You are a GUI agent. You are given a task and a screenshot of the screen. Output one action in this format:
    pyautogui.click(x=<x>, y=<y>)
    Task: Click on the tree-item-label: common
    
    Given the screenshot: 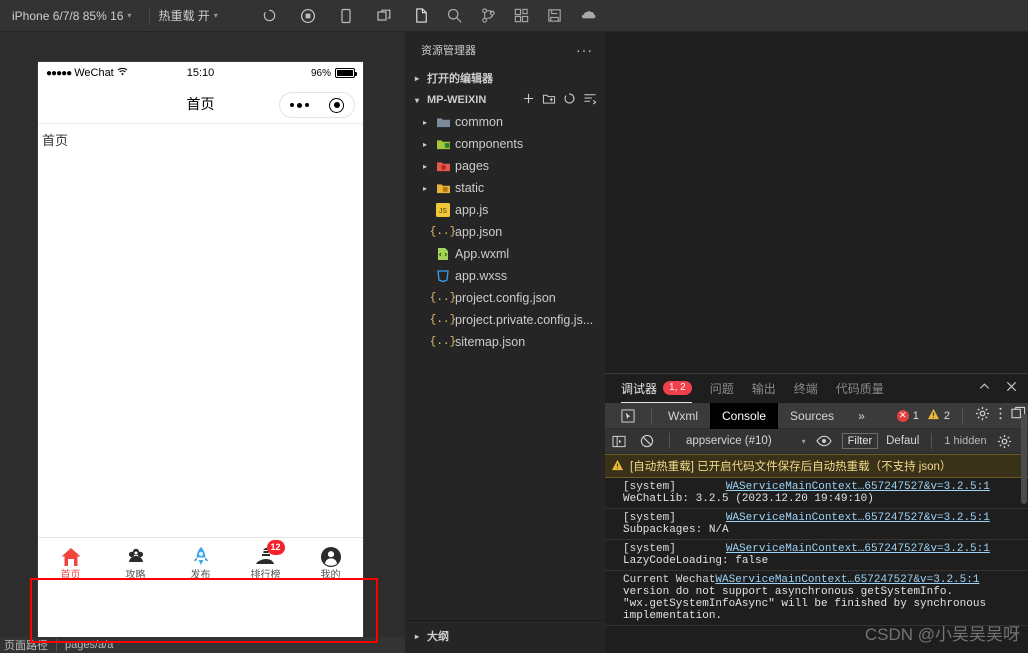 What is the action you would take?
    pyautogui.click(x=479, y=122)
    